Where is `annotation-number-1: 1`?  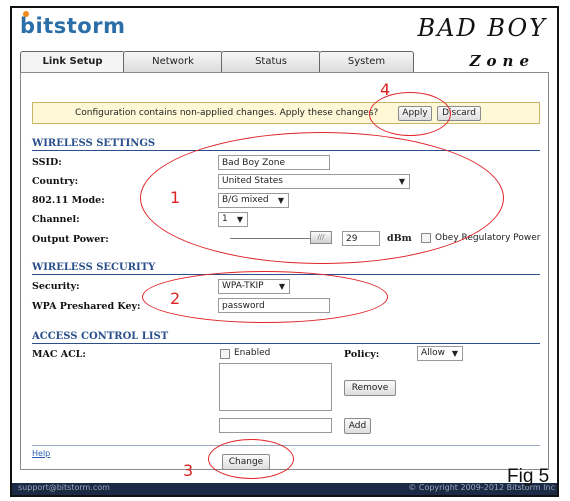 annotation-number-1: 1 is located at coordinates (175, 197).